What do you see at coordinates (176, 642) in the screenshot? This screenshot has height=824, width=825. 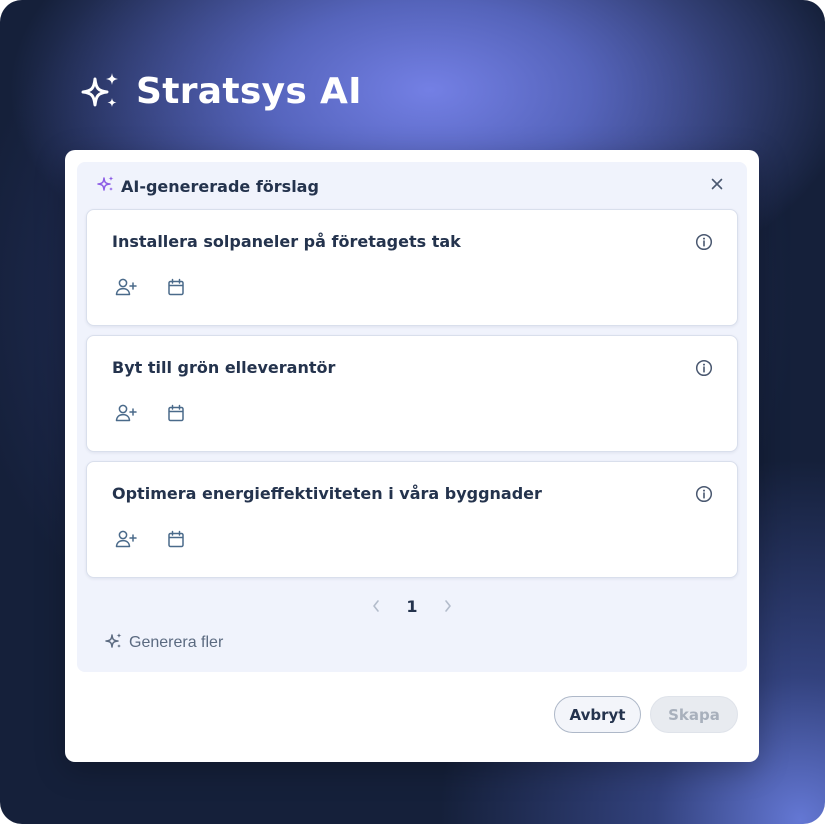 I see `generate-more-label: Generera fler` at bounding box center [176, 642].